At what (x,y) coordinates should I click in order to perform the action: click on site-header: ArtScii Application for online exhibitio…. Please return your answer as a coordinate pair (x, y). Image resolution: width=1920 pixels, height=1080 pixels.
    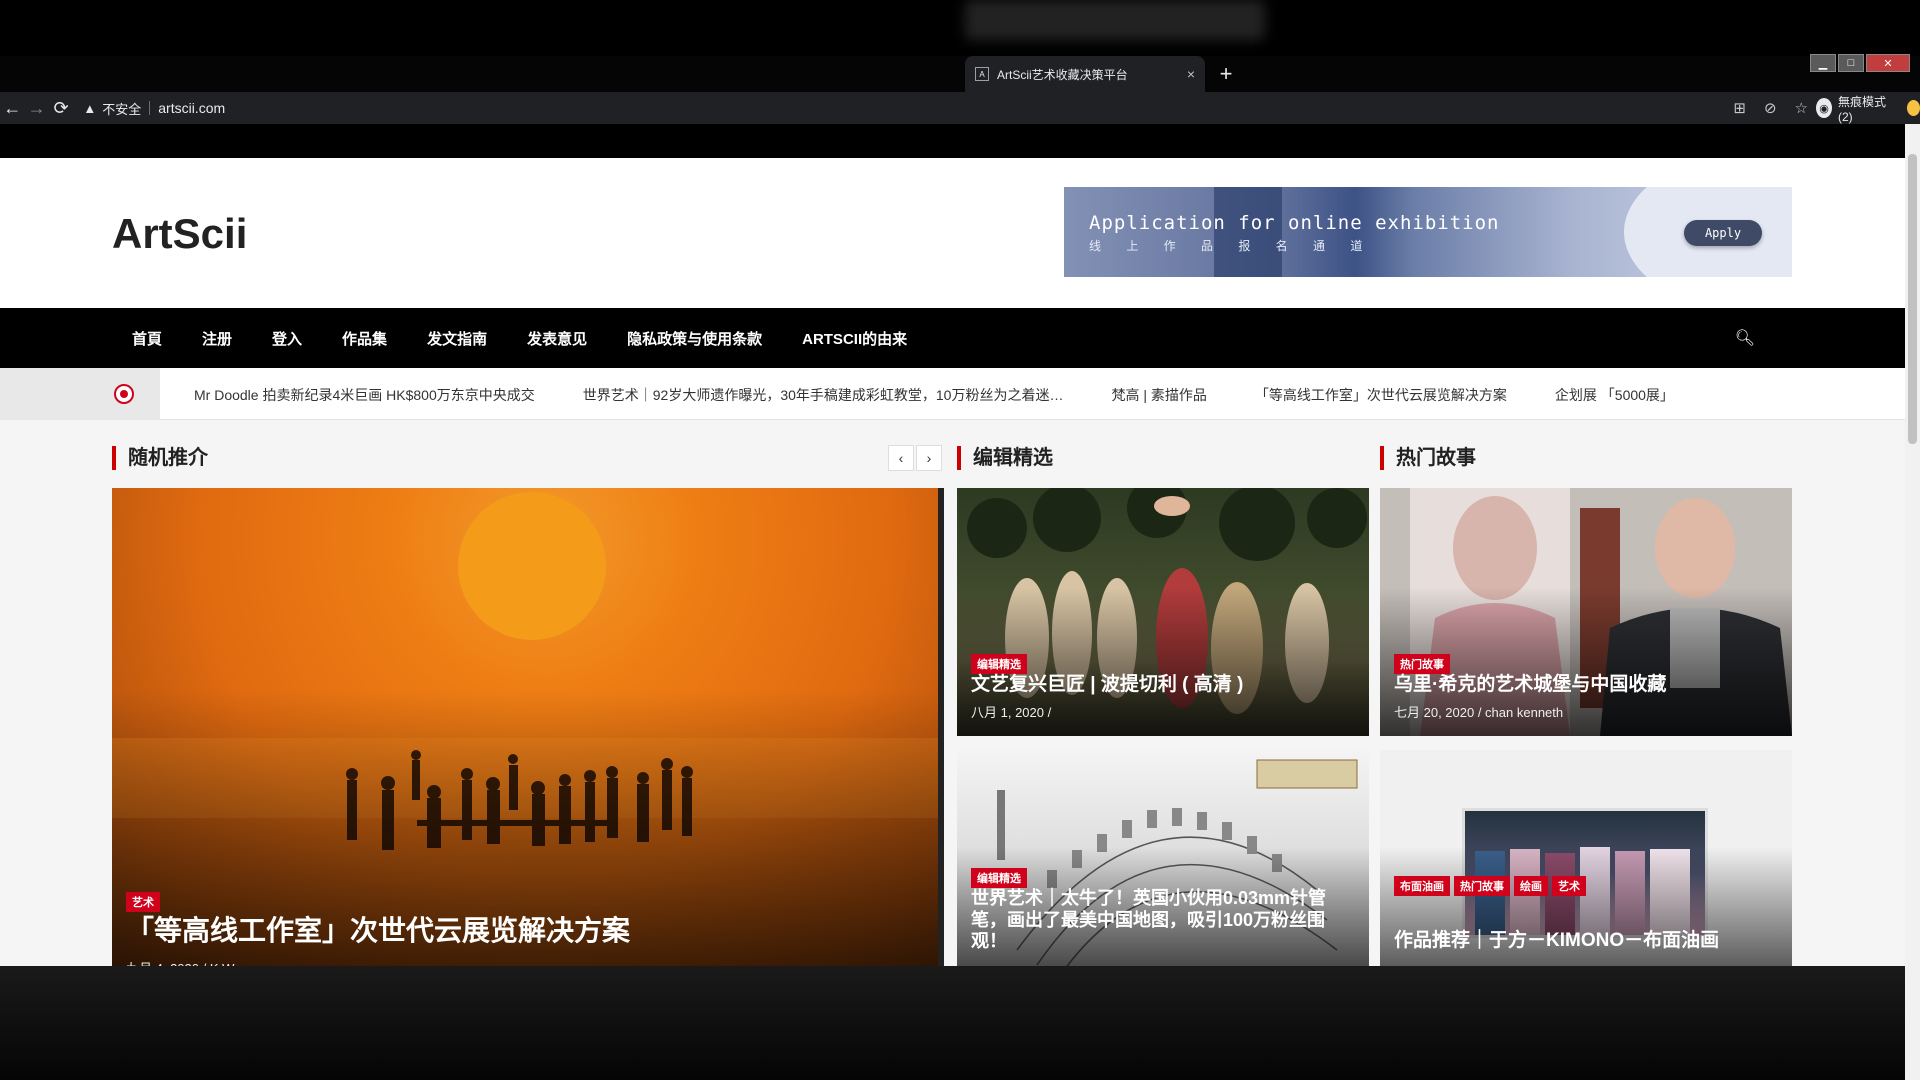
    Looking at the image, I should click on (952, 233).